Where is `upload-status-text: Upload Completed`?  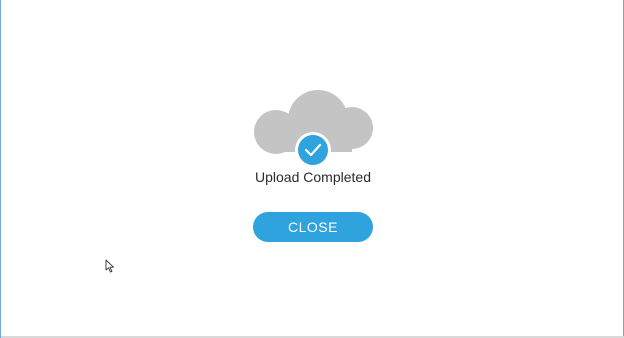
upload-status-text: Upload Completed is located at coordinates (313, 177).